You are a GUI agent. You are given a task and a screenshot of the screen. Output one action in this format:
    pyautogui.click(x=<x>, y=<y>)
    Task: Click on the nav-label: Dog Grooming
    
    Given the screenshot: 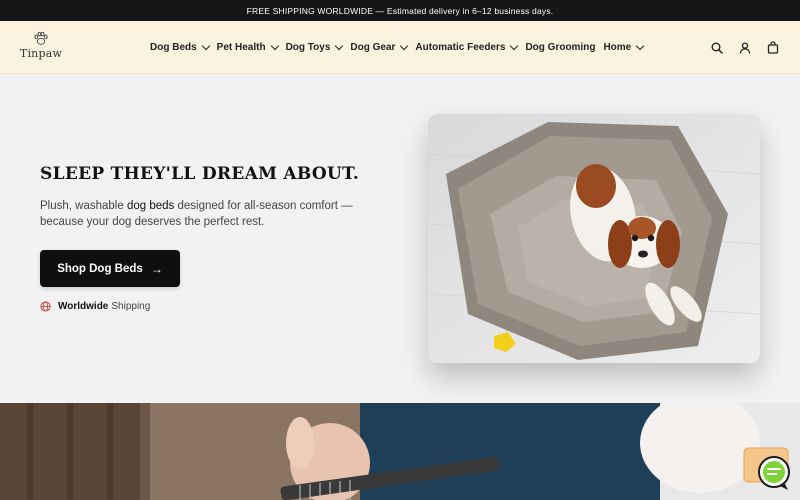 What is the action you would take?
    pyautogui.click(x=560, y=47)
    